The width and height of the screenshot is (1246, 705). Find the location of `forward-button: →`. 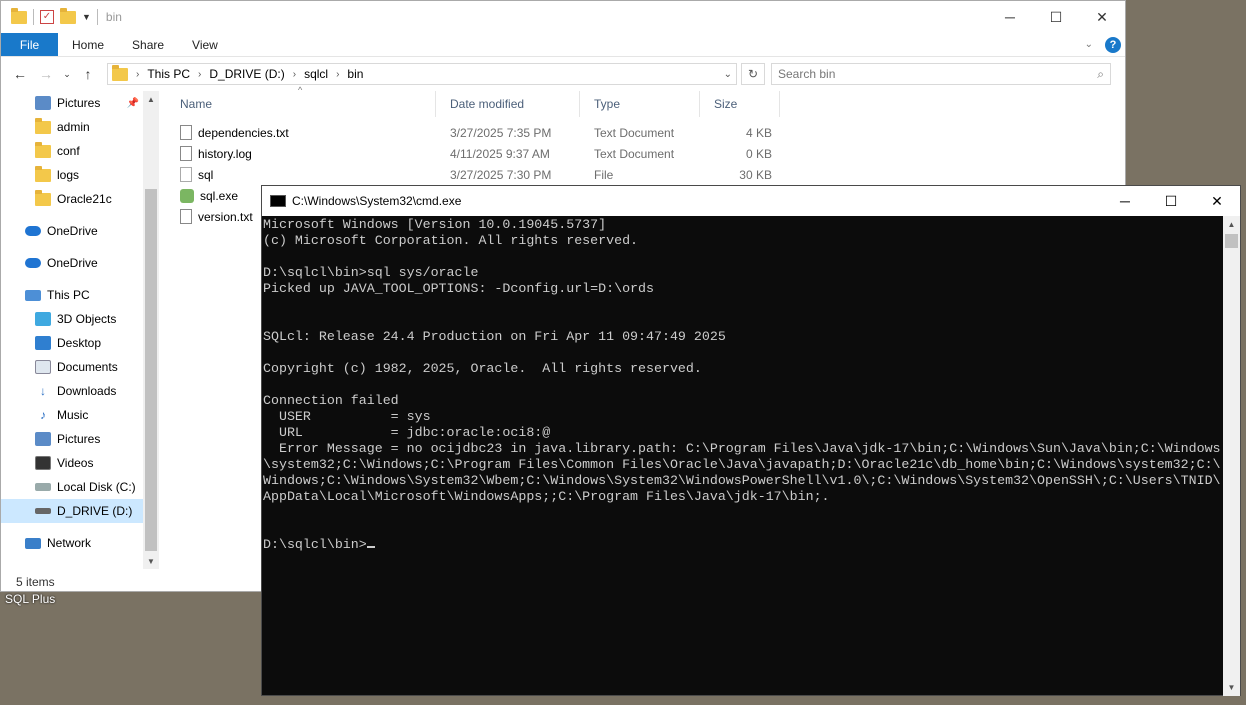

forward-button: → is located at coordinates (46, 74).